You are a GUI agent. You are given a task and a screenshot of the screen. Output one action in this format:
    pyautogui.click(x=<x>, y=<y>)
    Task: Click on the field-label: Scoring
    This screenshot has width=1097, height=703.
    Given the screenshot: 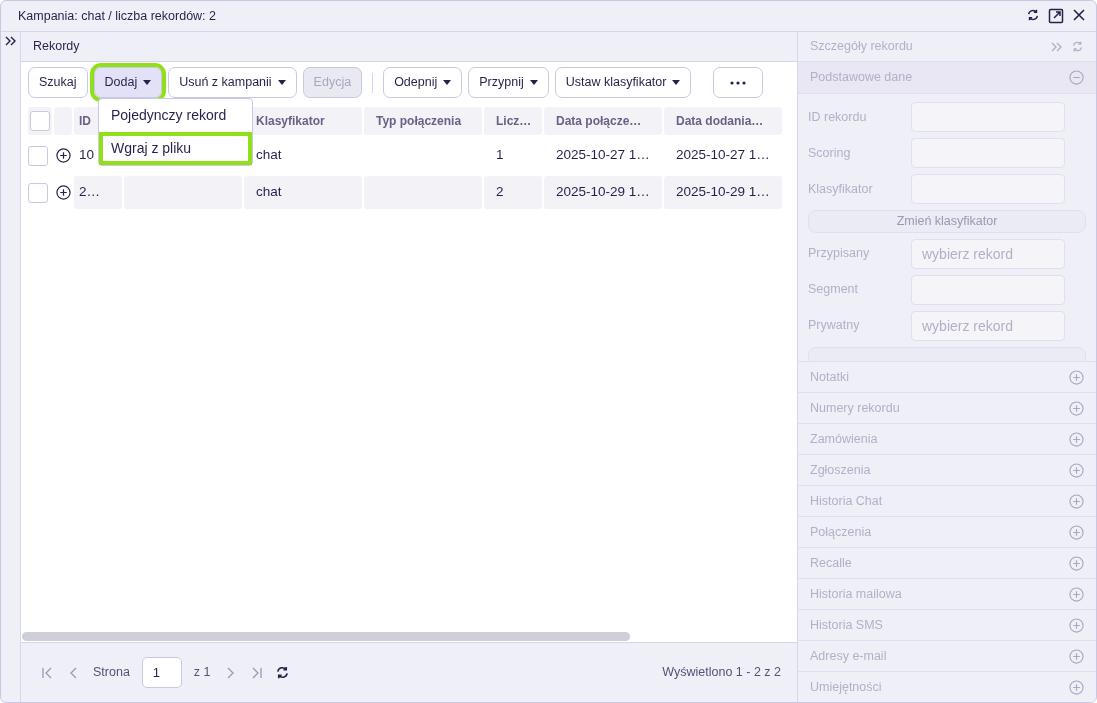 What is the action you would take?
    pyautogui.click(x=830, y=153)
    